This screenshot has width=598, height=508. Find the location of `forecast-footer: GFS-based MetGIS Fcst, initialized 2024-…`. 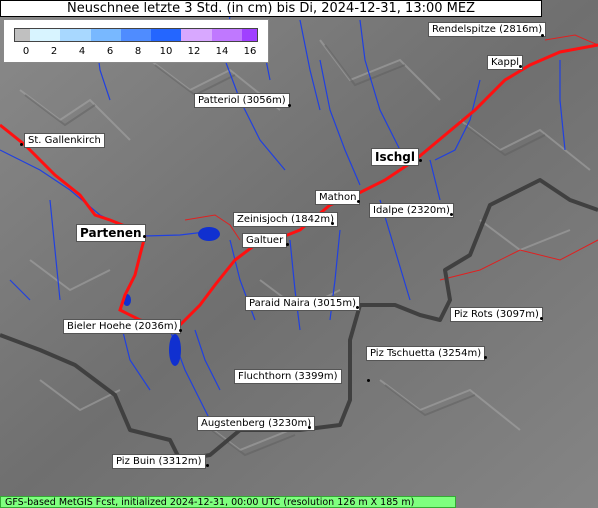

forecast-footer: GFS-based MetGIS Fcst, initialized 2024-… is located at coordinates (228, 502).